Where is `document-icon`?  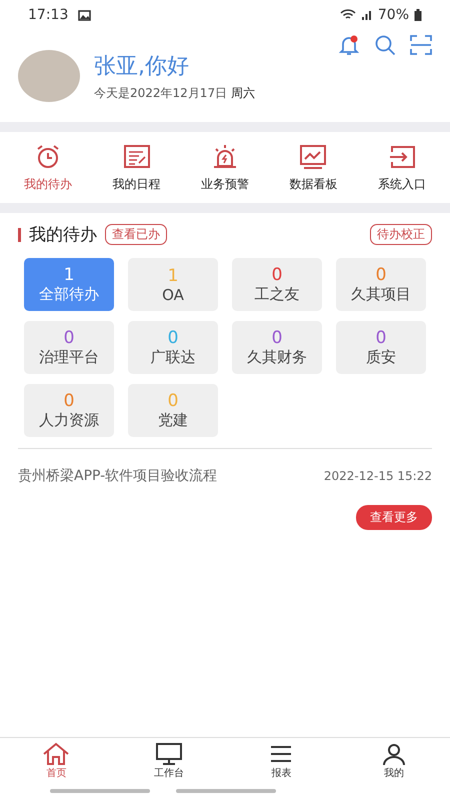 document-icon is located at coordinates (136, 157).